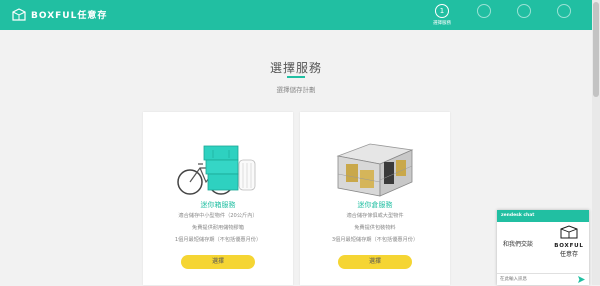 The image size is (600, 286). I want to click on select-mini-storage-button: 選擇, so click(375, 262).